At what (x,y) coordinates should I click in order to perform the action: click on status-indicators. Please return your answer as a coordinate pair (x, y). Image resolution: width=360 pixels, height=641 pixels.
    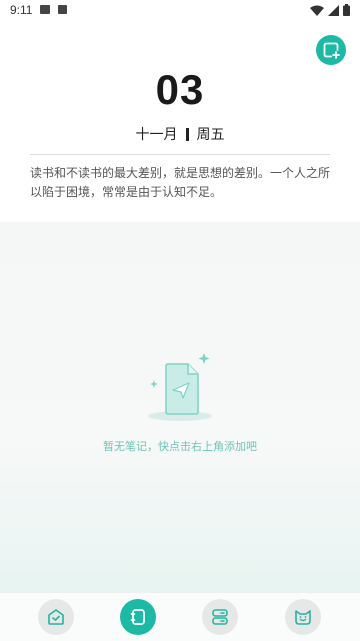
    Looking at the image, I should click on (330, 10).